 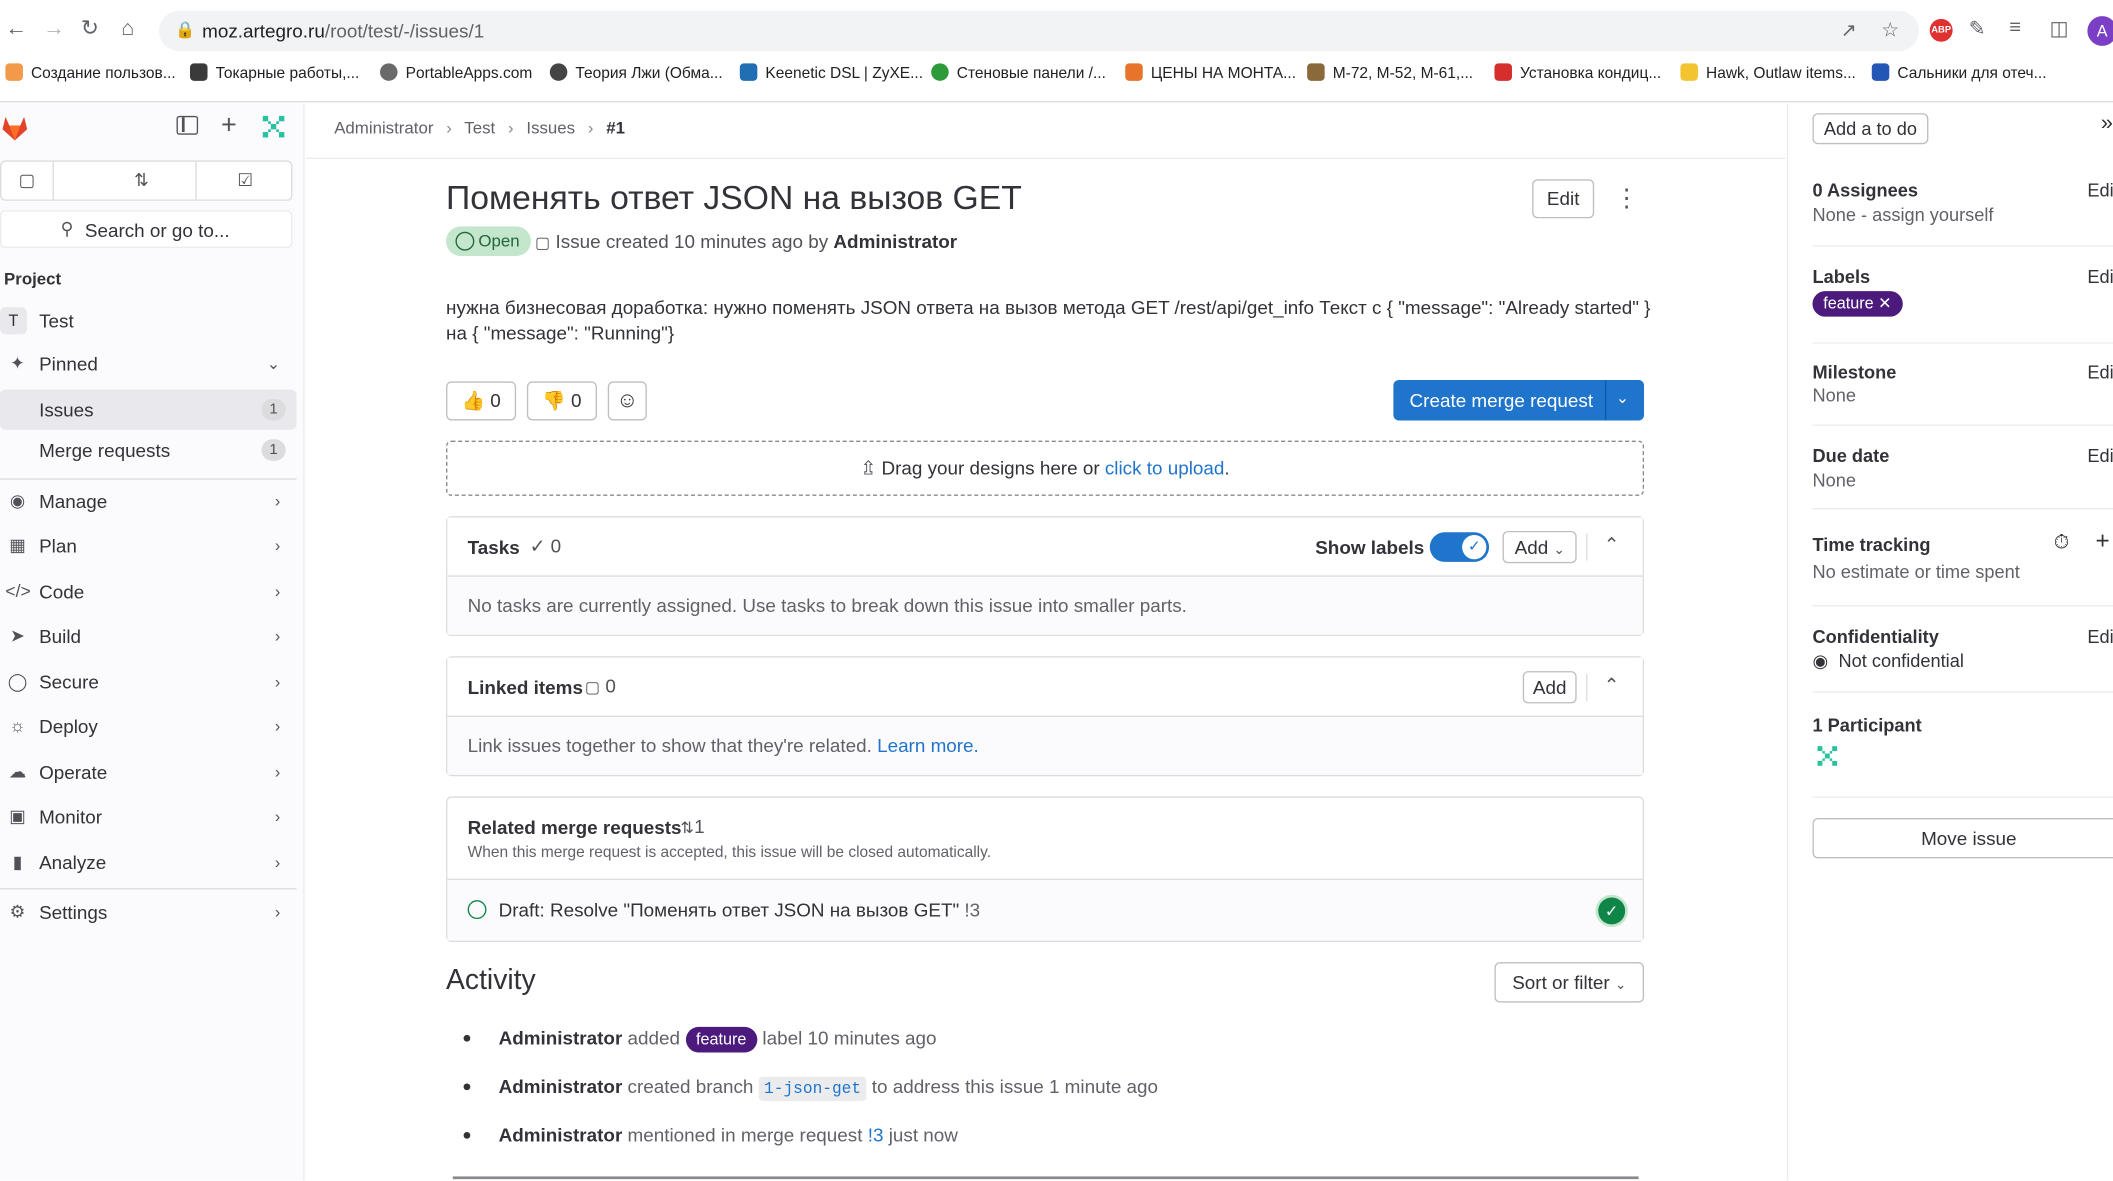 I want to click on stopwatch-icon: ⏱, so click(x=2062, y=542).